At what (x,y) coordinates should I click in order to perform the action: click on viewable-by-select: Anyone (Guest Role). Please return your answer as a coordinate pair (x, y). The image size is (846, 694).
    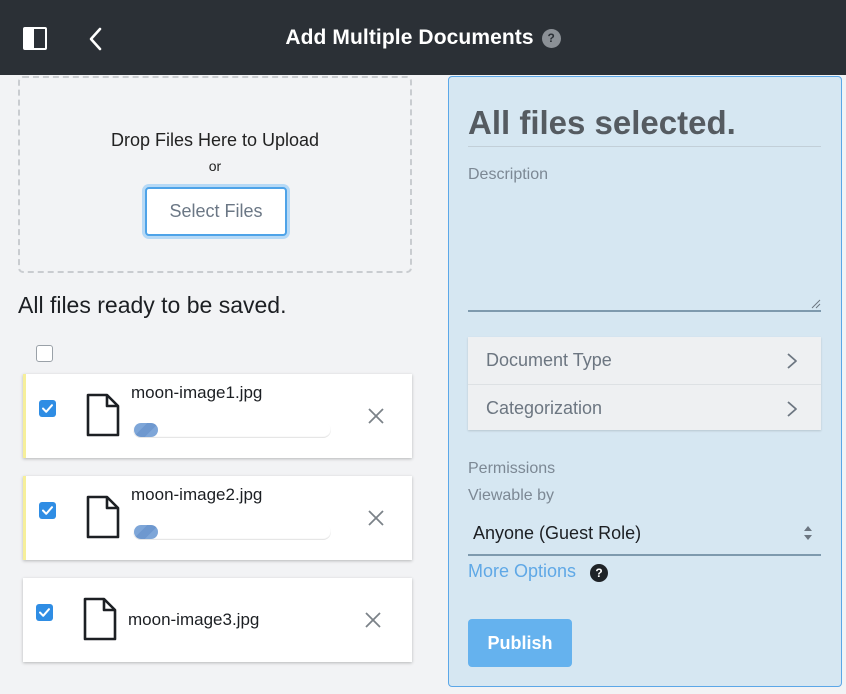
    Looking at the image, I should click on (644, 534).